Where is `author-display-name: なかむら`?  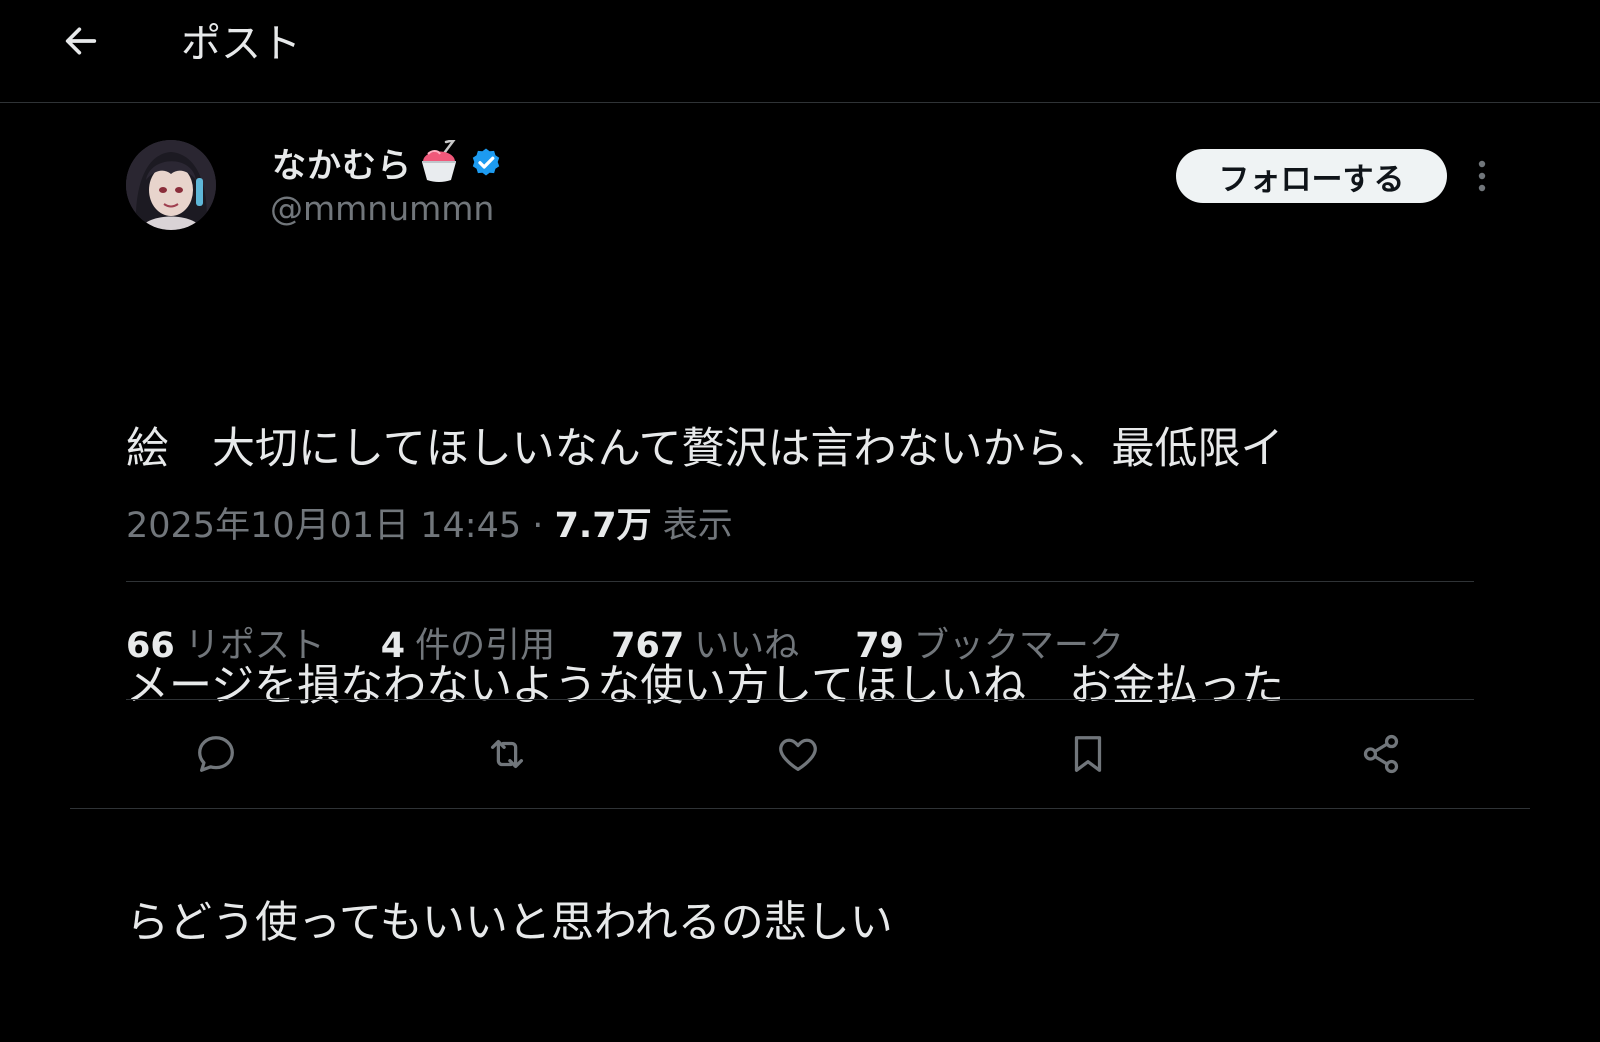
author-display-name: なかむら is located at coordinates (342, 162).